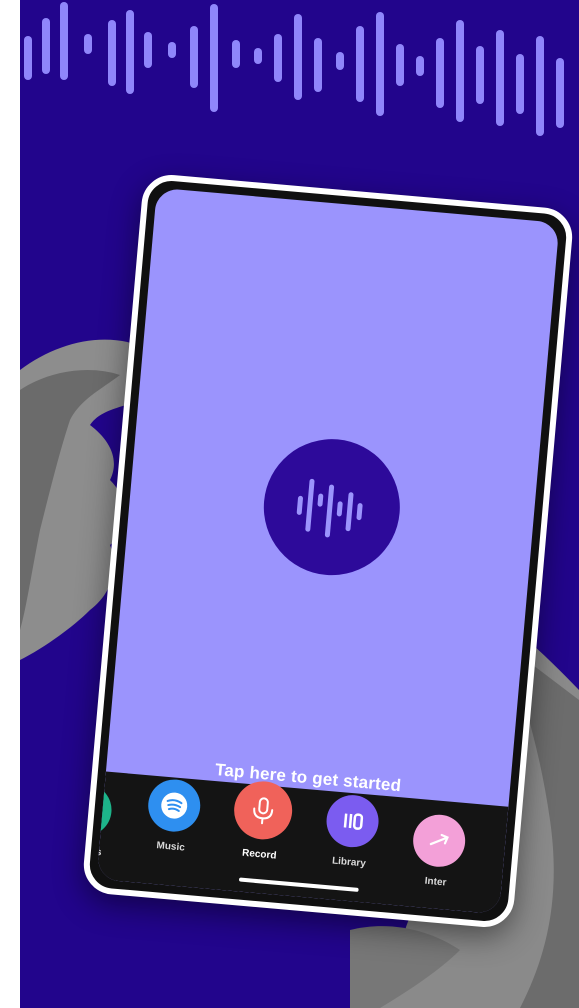 The image size is (579, 1008). What do you see at coordinates (294, 69) in the screenshot?
I see `waveform-decoration` at bounding box center [294, 69].